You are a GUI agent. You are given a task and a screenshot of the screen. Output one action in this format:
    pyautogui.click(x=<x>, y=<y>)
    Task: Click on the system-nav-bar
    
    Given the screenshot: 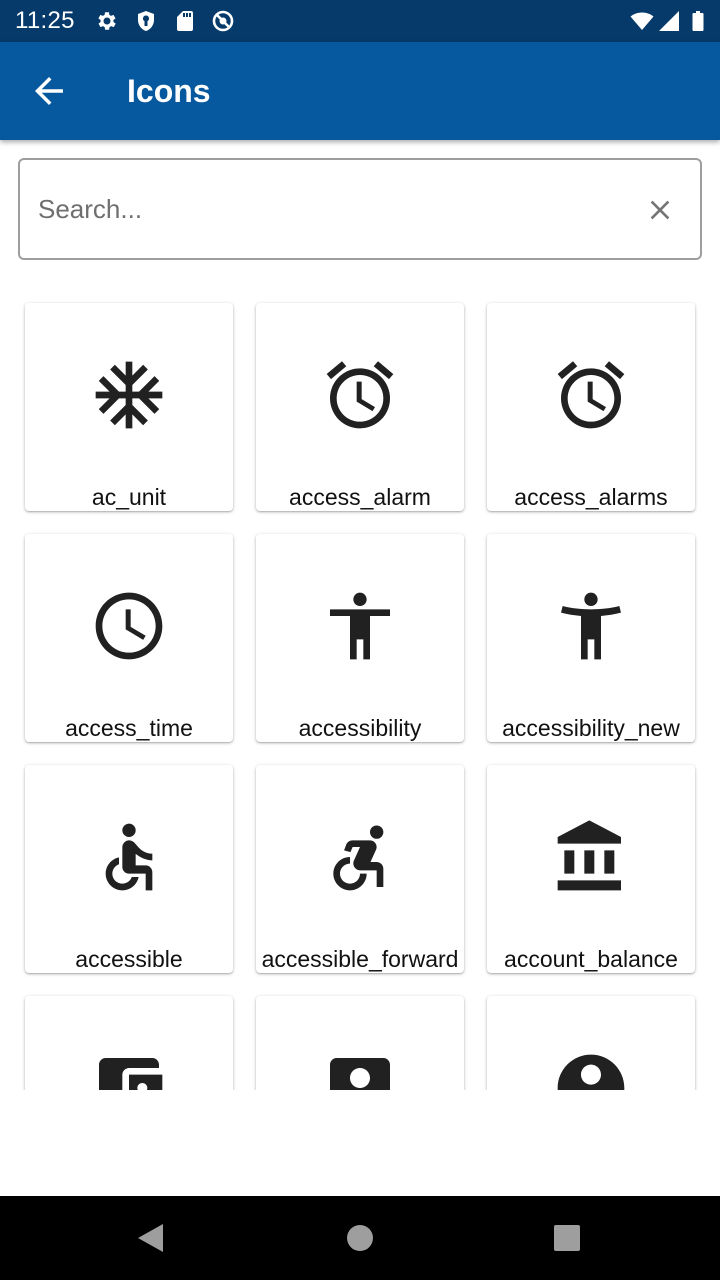 What is the action you would take?
    pyautogui.click(x=360, y=1238)
    